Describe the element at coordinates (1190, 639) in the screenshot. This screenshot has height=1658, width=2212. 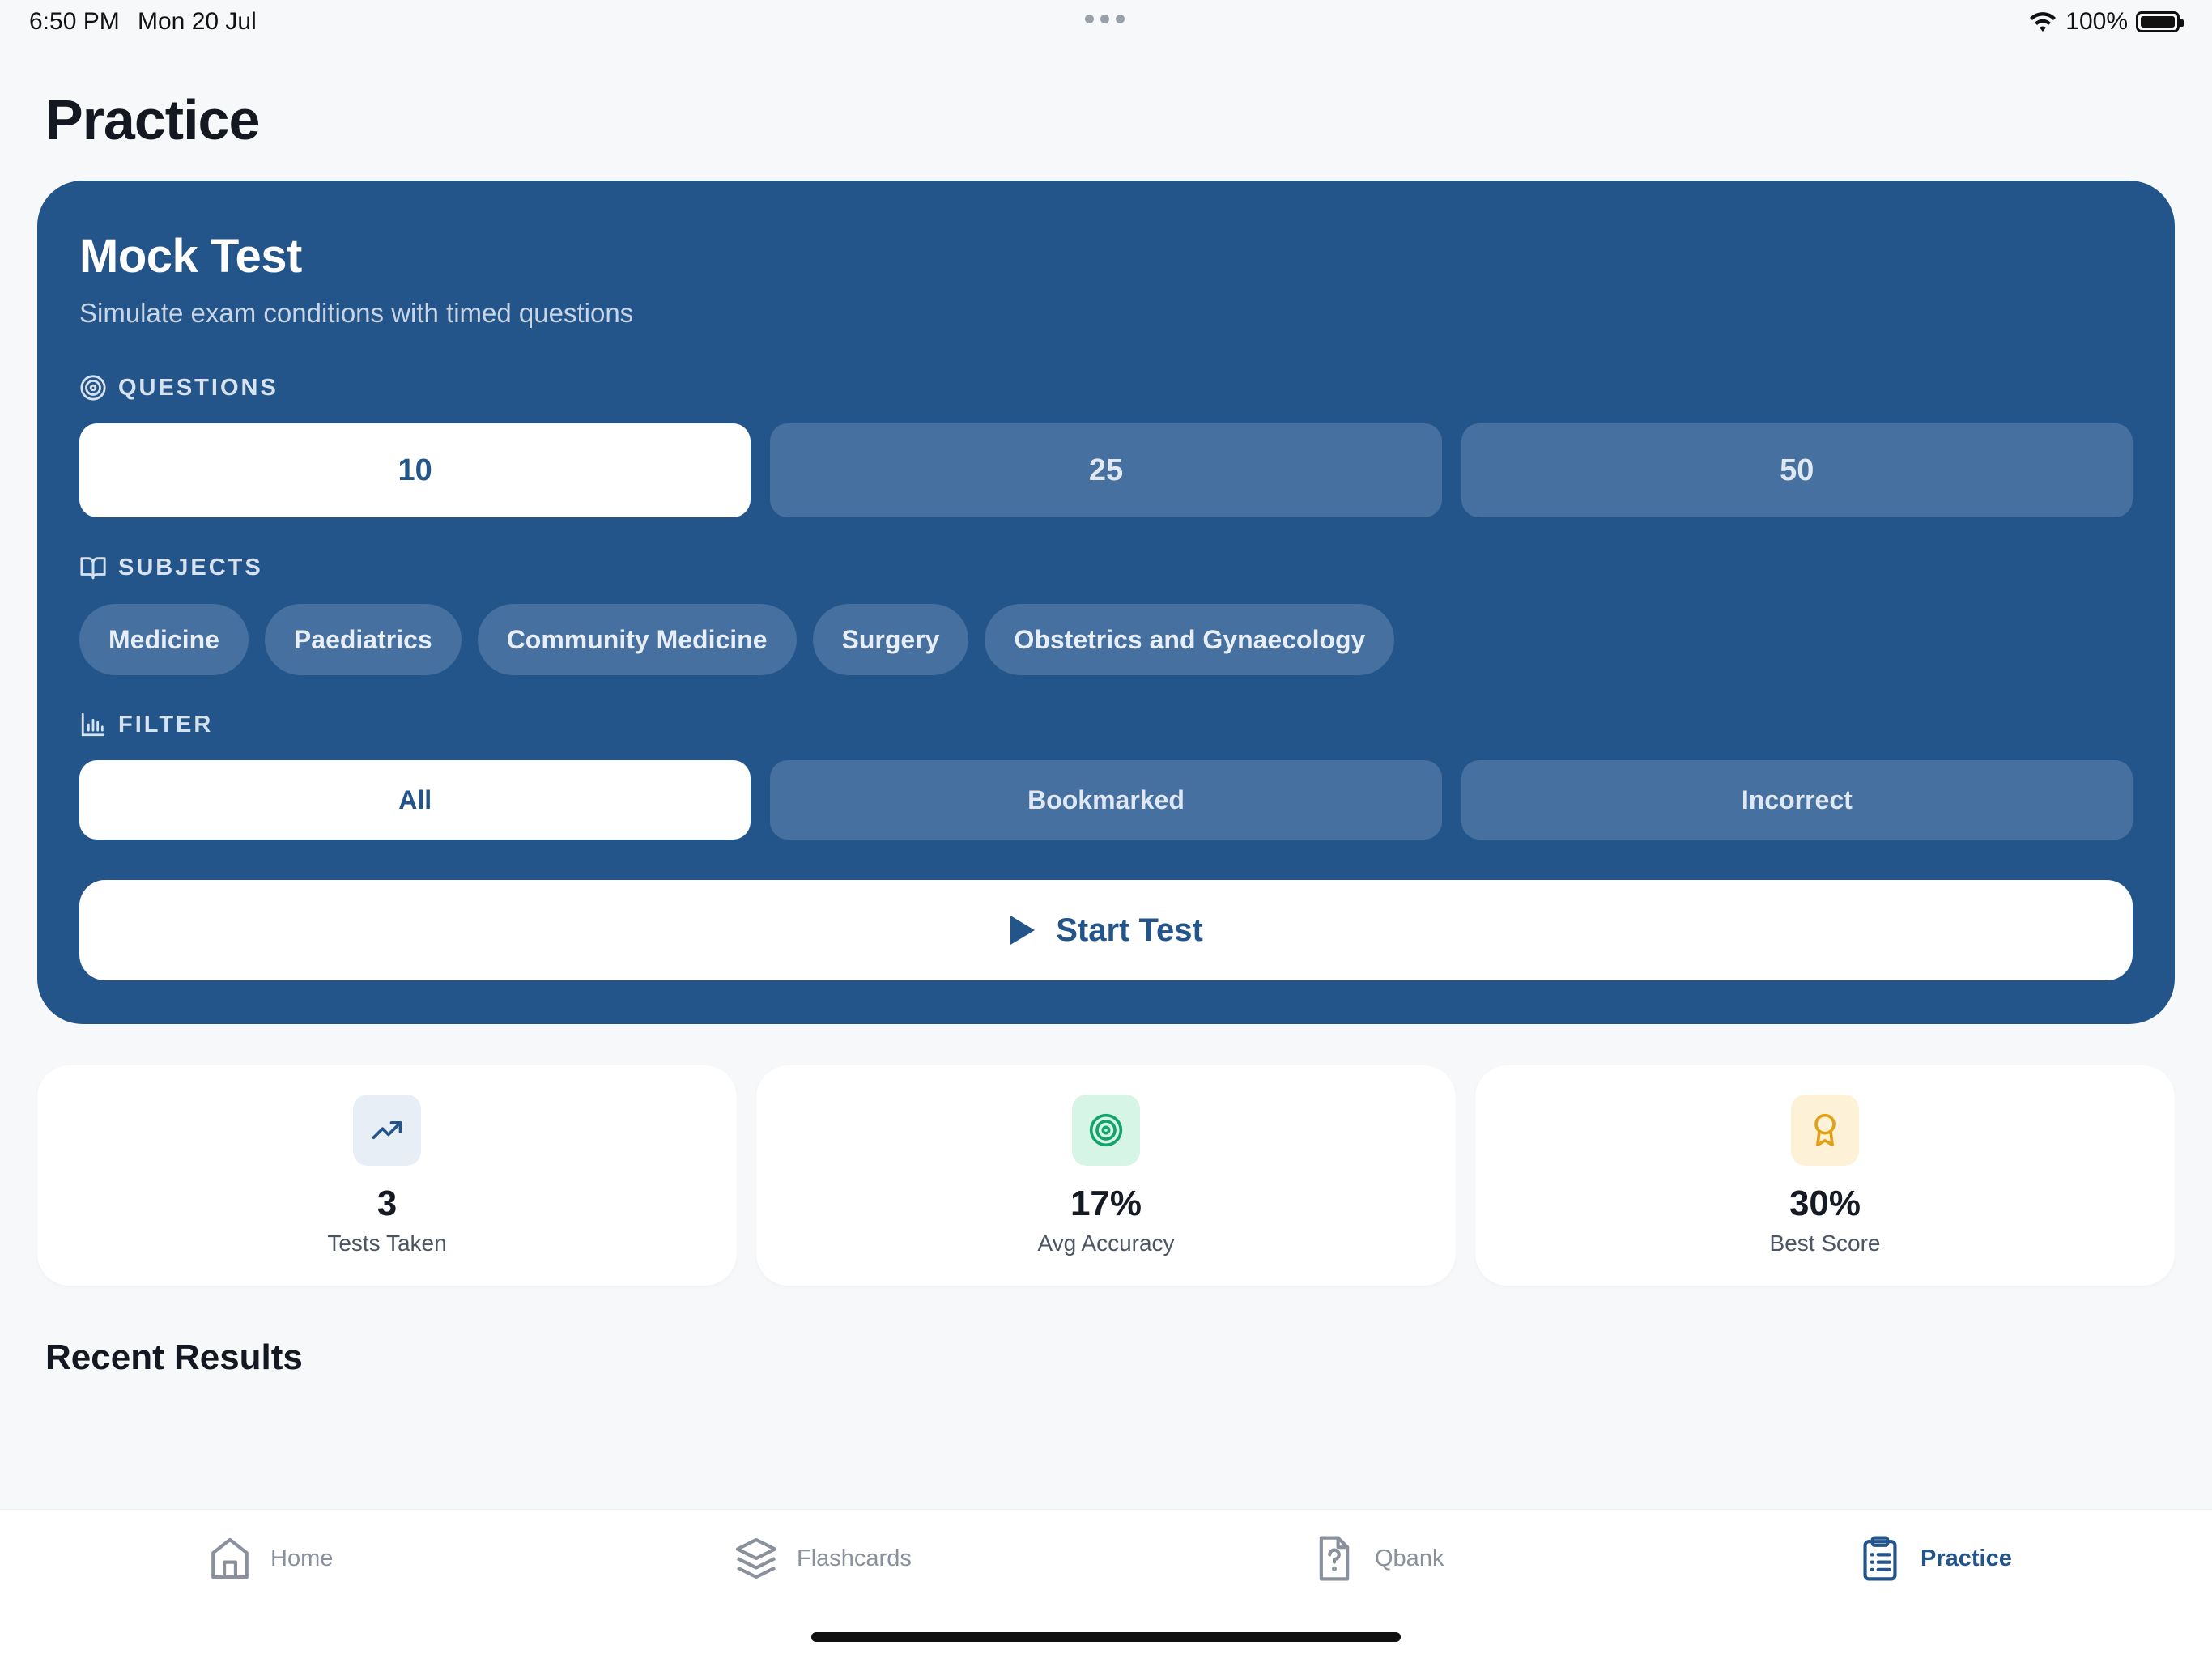
I see `subject-chip-obstetrics-gynaecology: Obstetrics and Gynaecology` at that location.